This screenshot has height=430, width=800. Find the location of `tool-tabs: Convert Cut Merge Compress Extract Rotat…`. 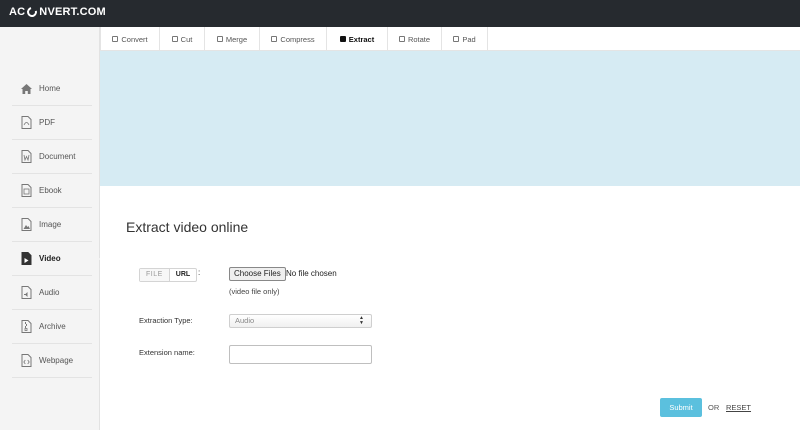

tool-tabs: Convert Cut Merge Compress Extract Rotat… is located at coordinates (450, 39).